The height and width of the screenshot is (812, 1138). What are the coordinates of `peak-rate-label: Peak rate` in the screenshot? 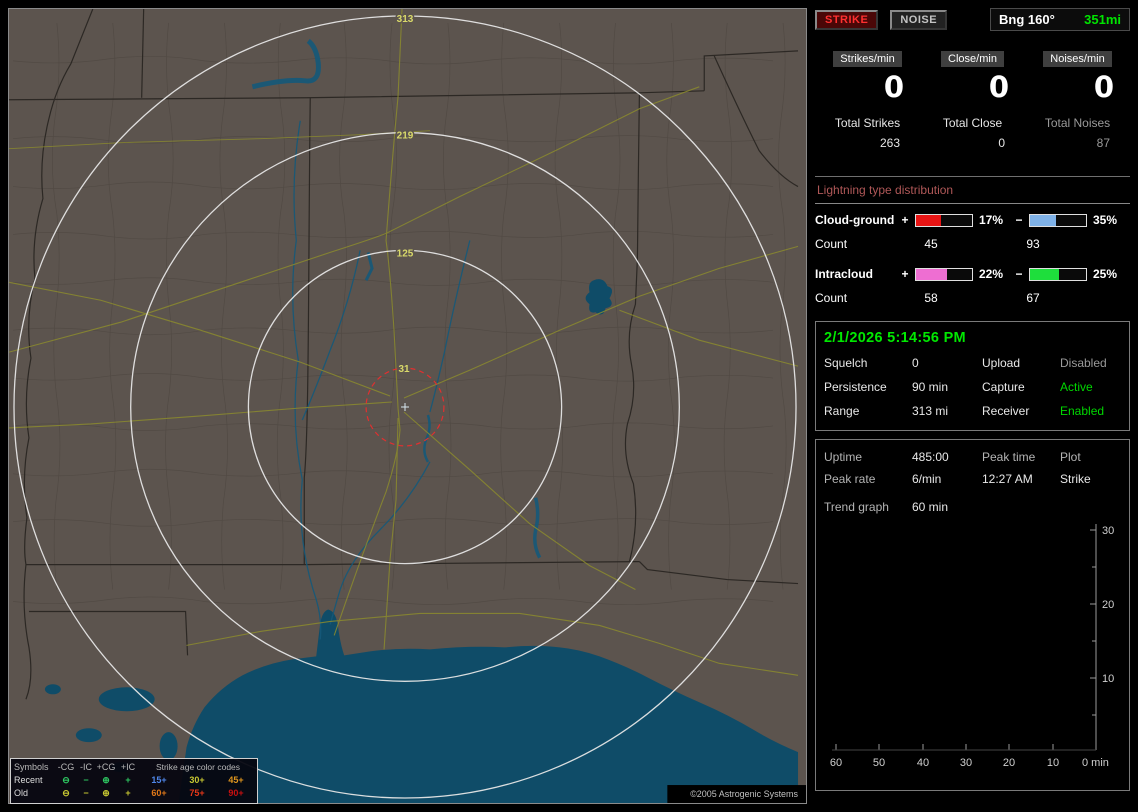 It's located at (850, 479).